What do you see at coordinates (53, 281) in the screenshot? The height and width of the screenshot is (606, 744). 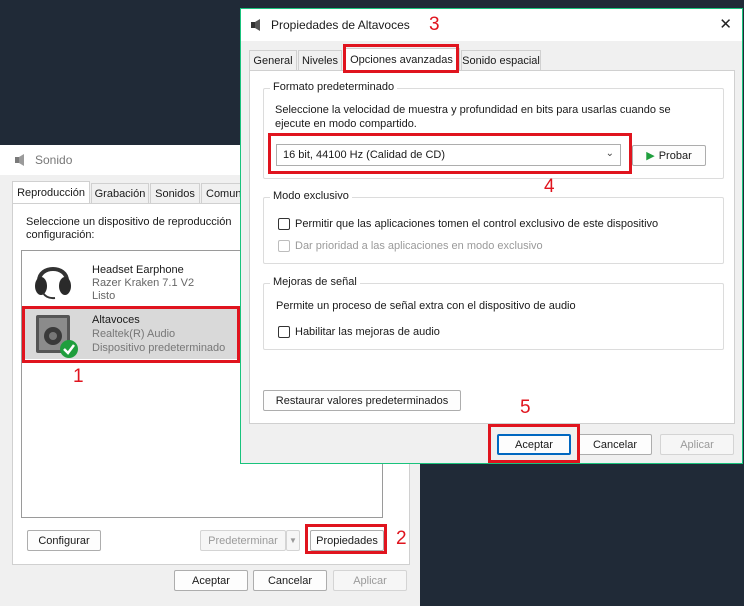 I see `headset-icon` at bounding box center [53, 281].